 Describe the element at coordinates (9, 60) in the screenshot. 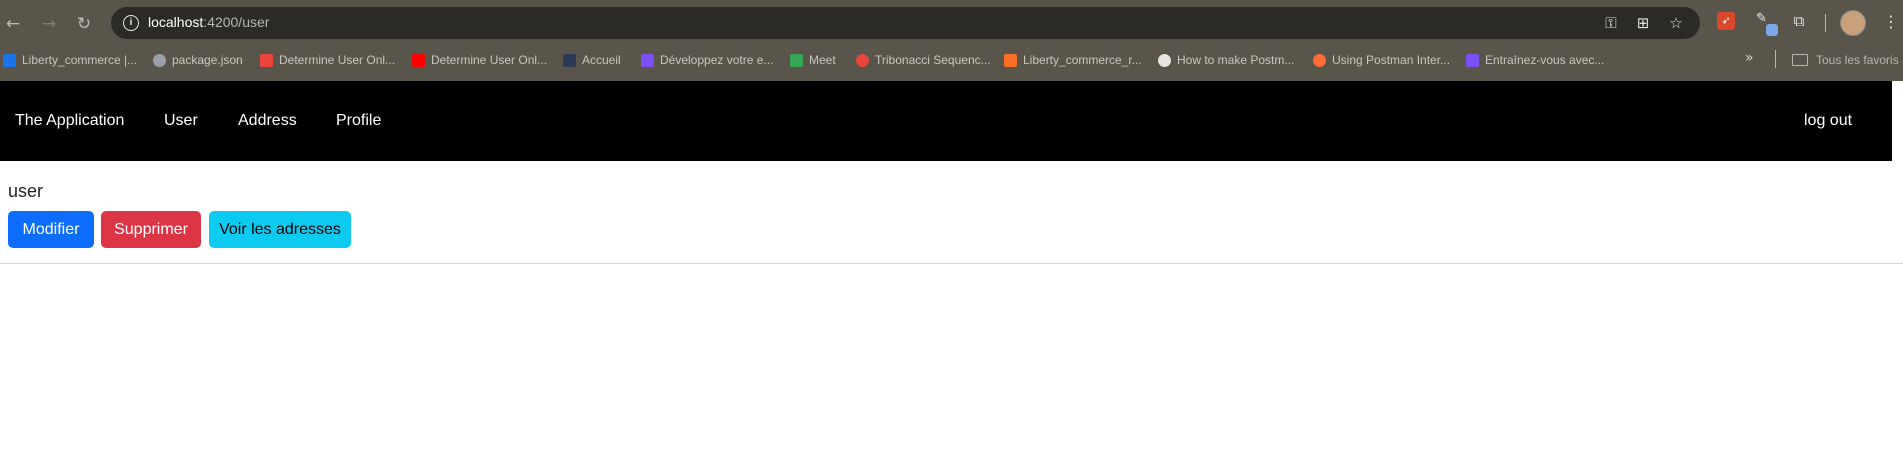

I see `trello-icon` at that location.